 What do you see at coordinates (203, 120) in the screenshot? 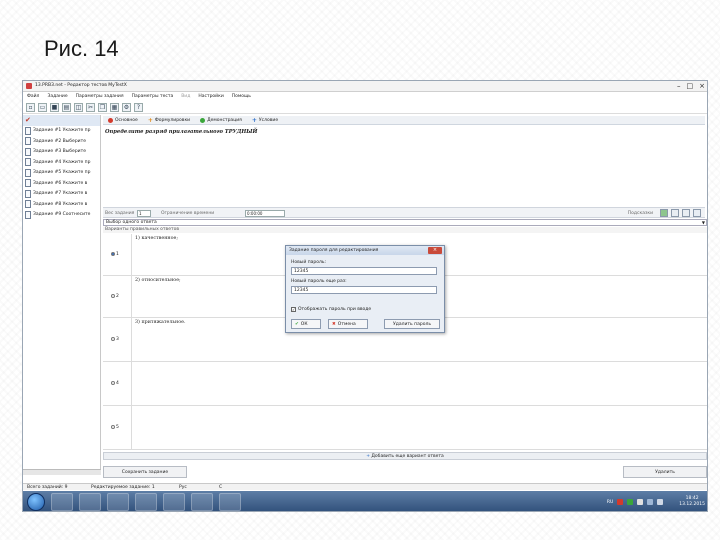
I see `green-dot-icon` at bounding box center [203, 120].